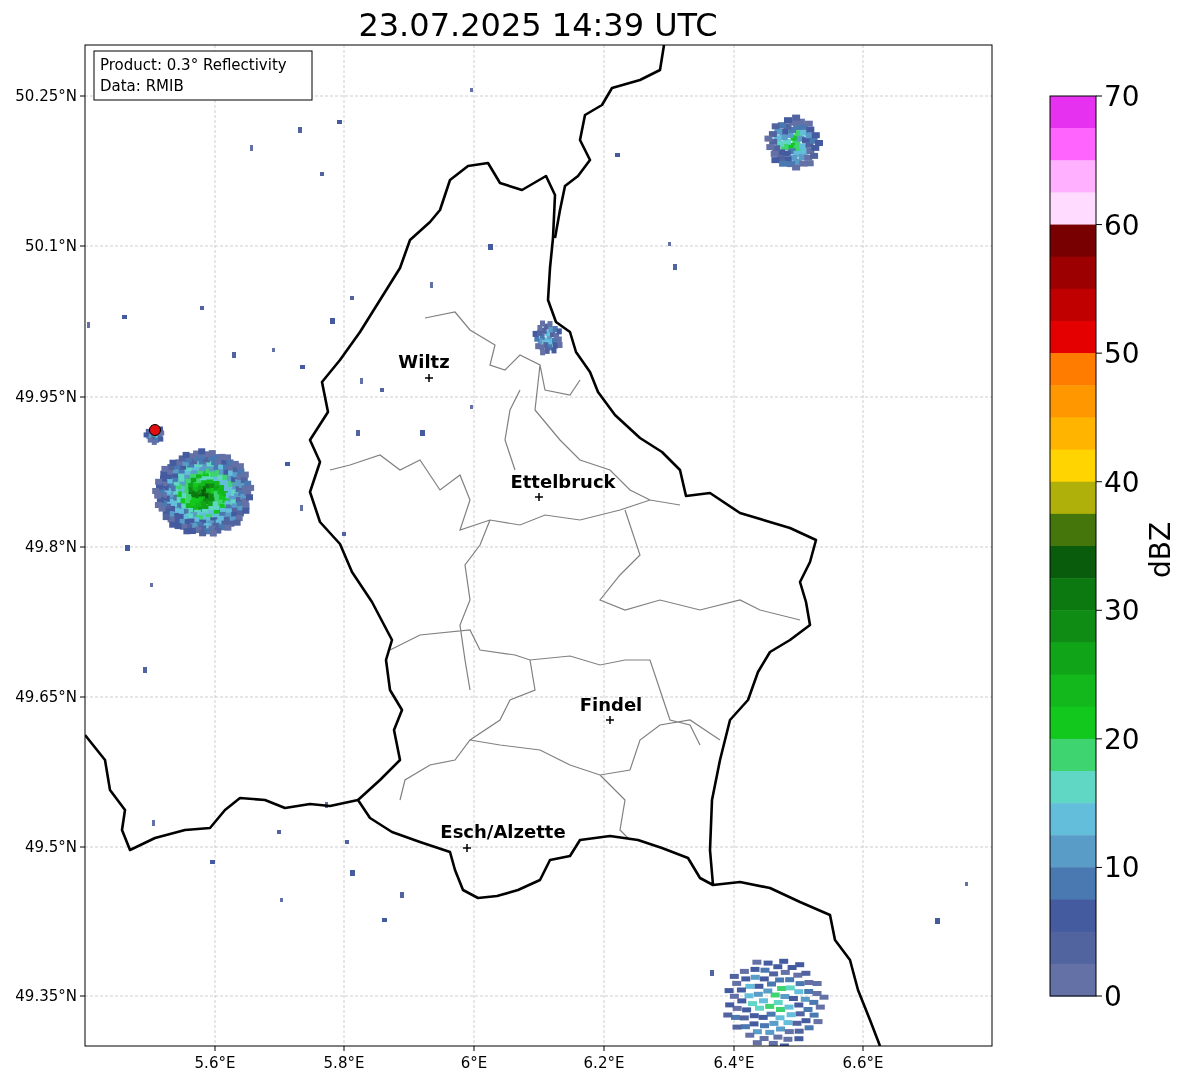  Describe the element at coordinates (46, 697) in the screenshot. I see `axis-tick-label: 49.65°N` at that location.